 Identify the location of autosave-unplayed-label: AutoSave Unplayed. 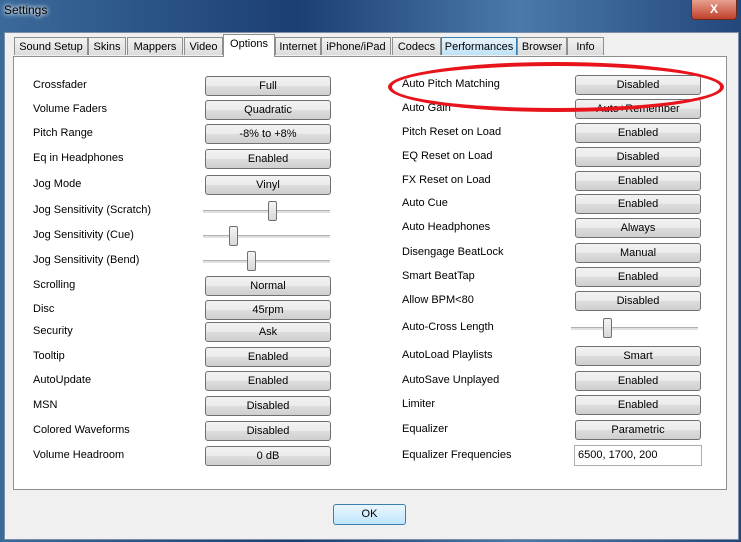
(451, 380).